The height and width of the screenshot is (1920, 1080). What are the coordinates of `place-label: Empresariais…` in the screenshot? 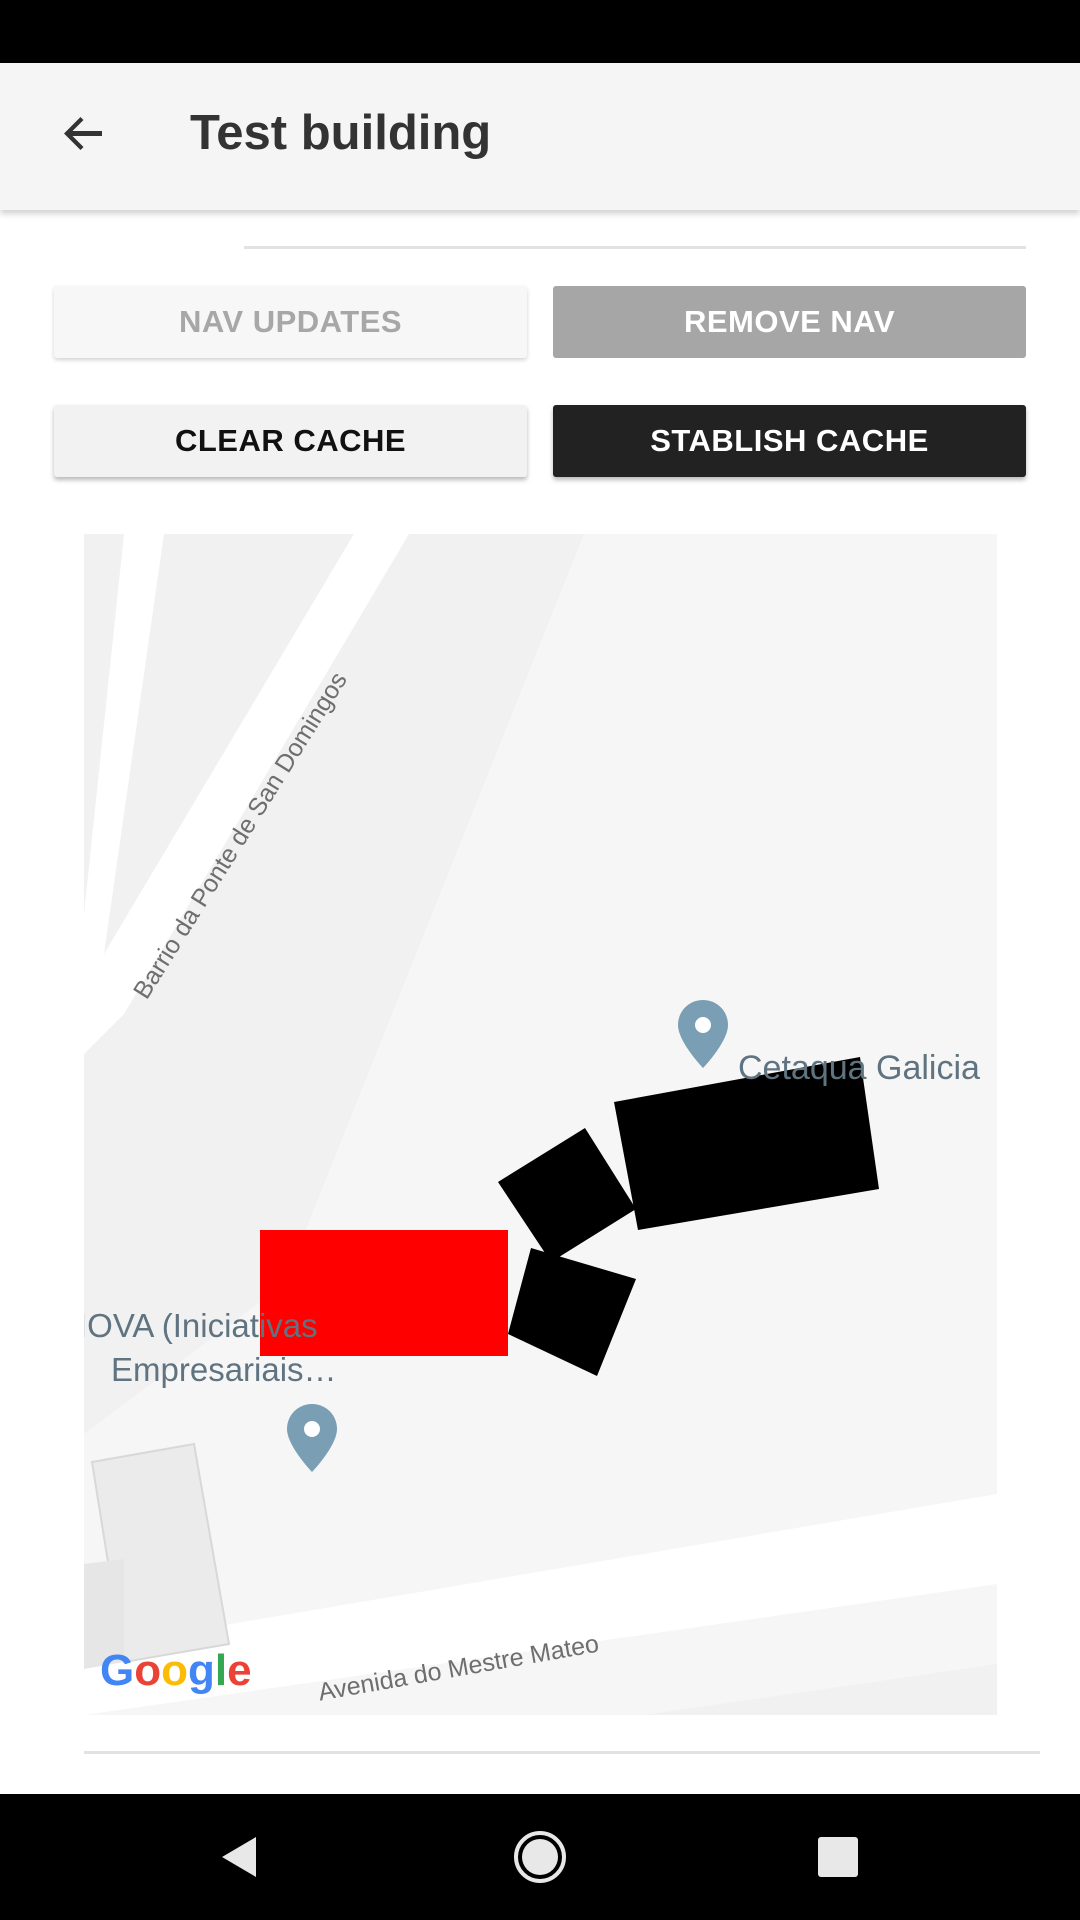 It's located at (224, 1370).